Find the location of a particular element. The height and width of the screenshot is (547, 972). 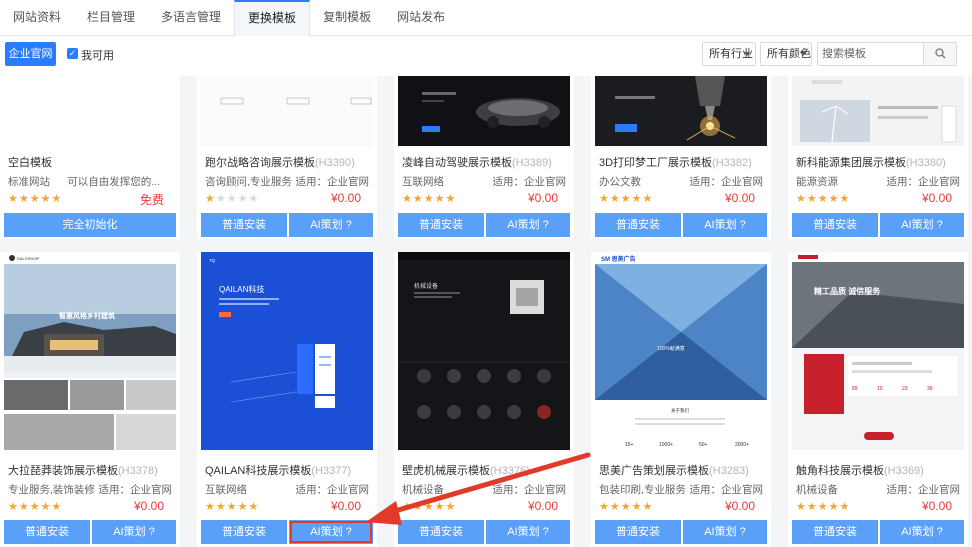

thumb-stat: 50+ is located at coordinates (703, 445).